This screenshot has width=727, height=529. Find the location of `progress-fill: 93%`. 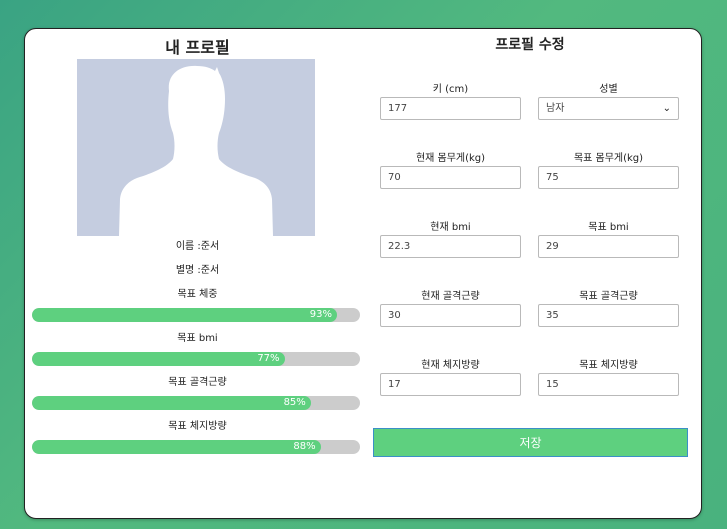

progress-fill: 93% is located at coordinates (185, 315).